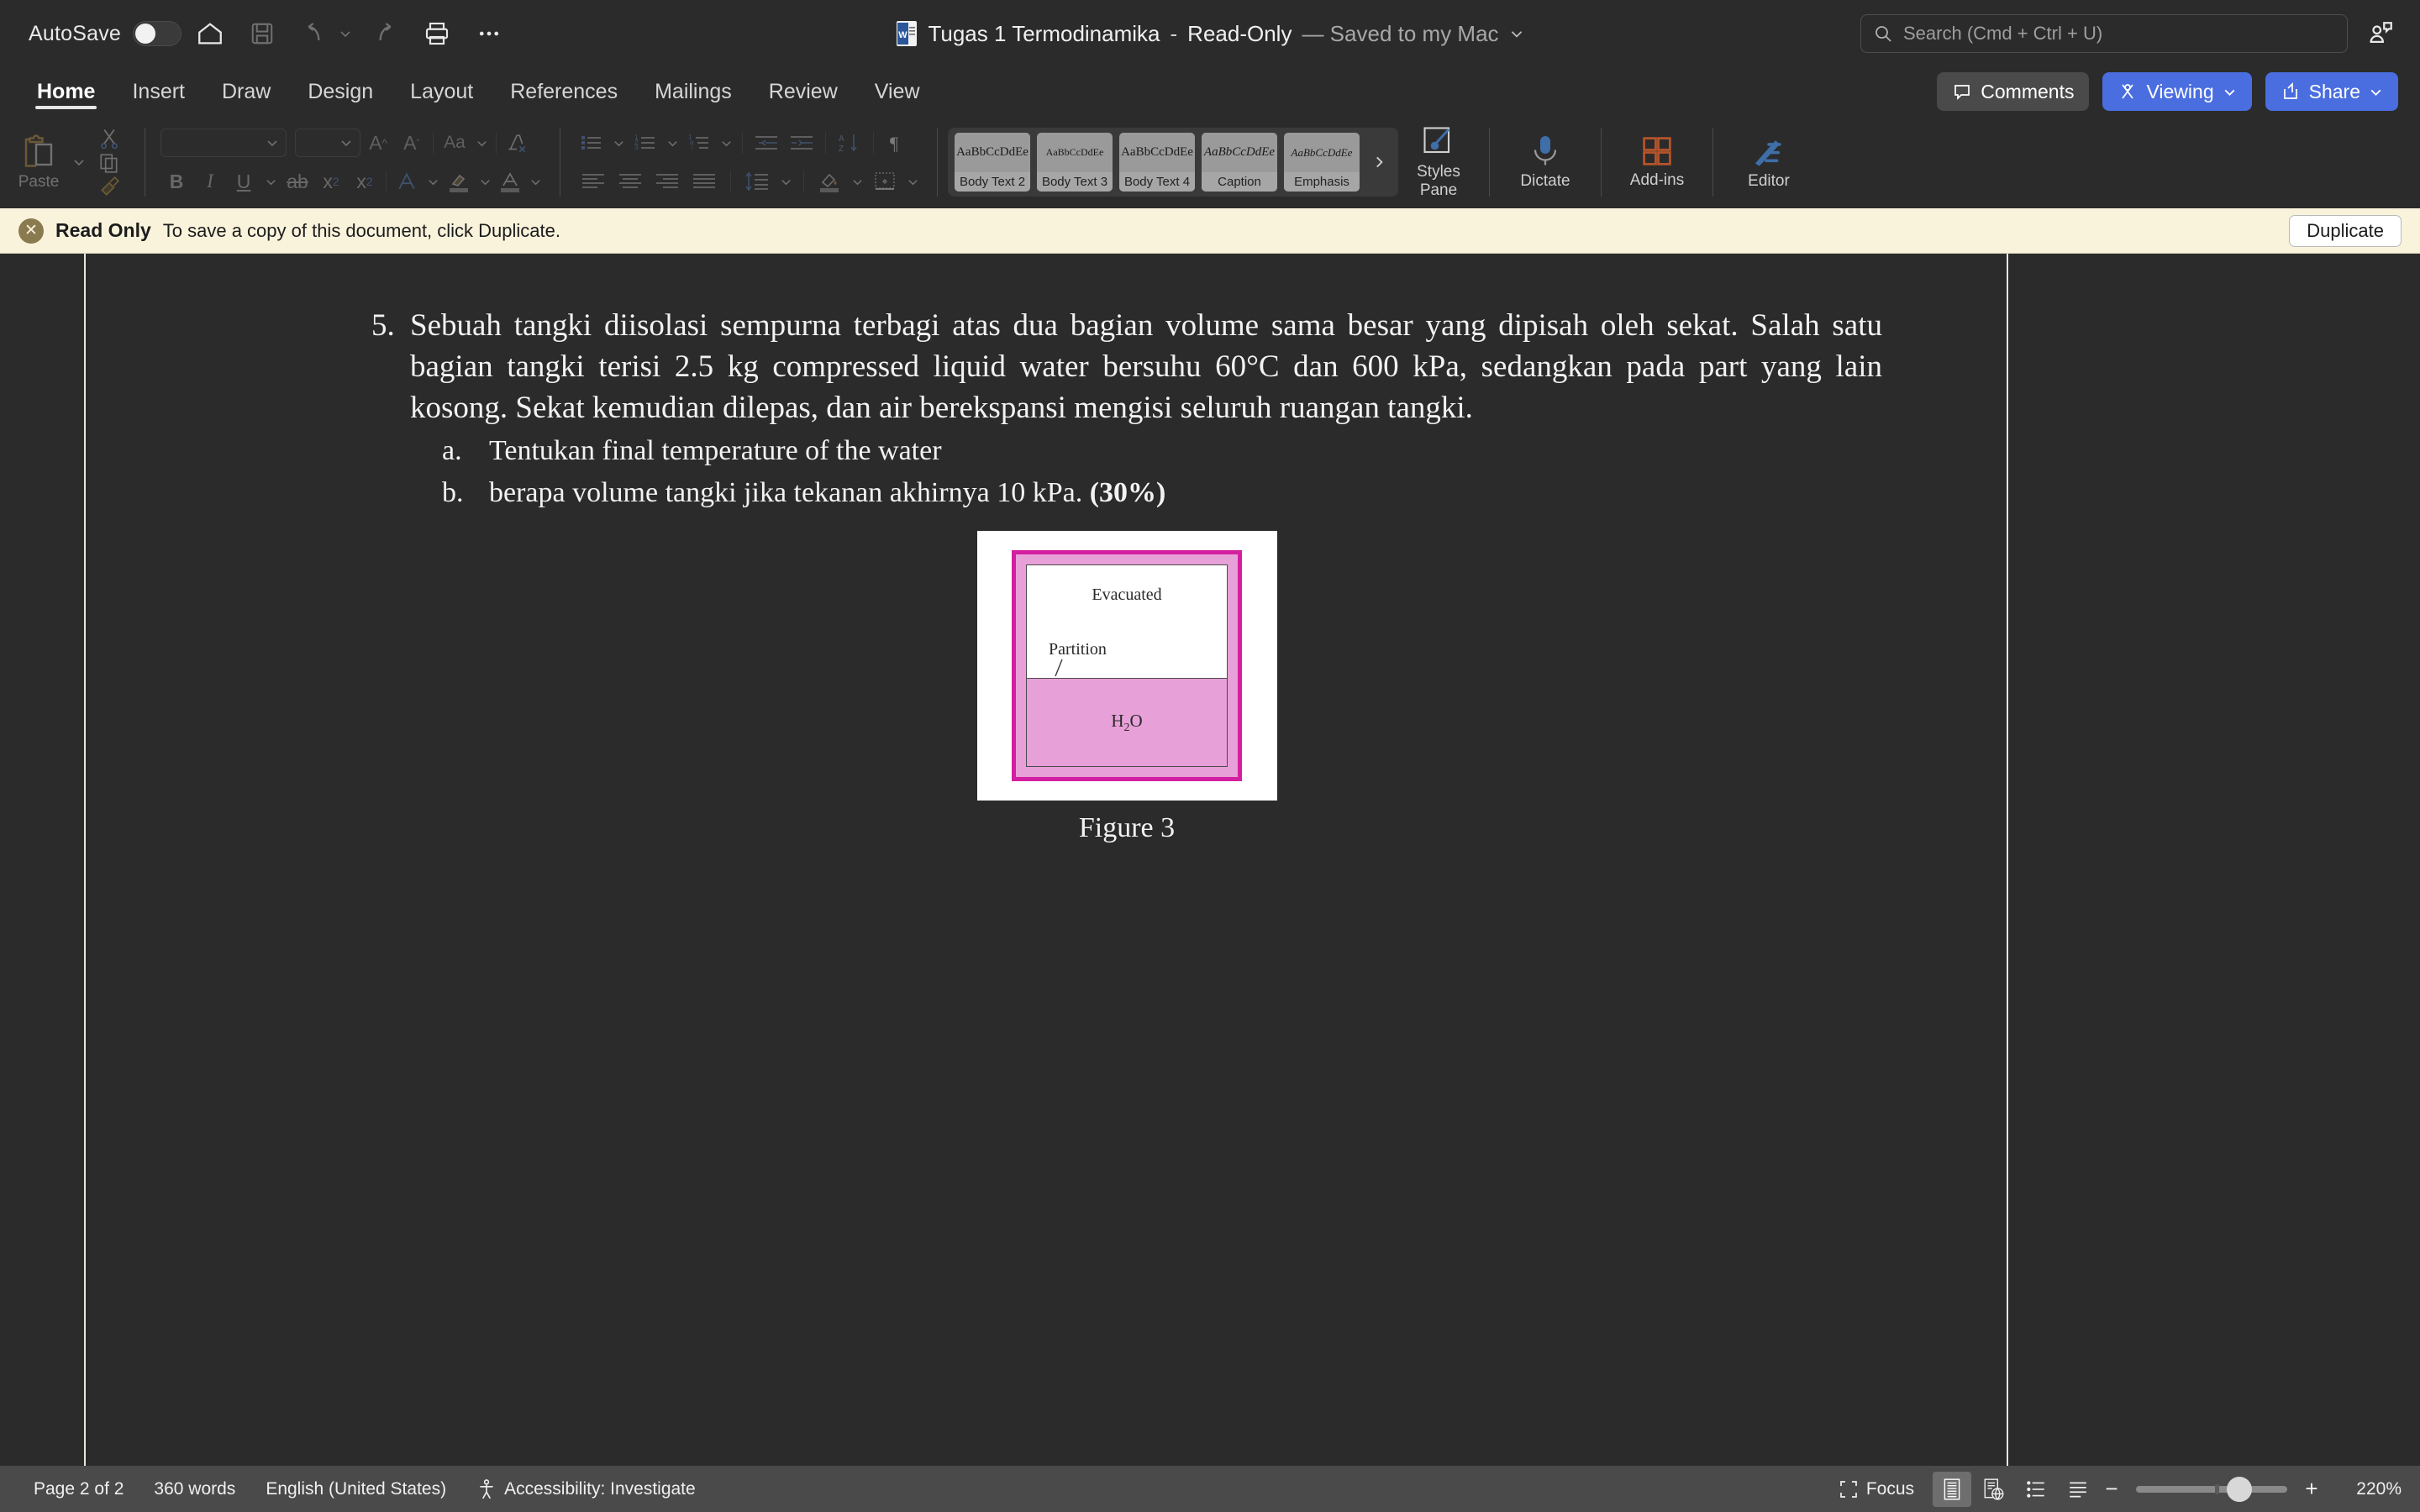 This screenshot has height=1512, width=2420. I want to click on paste-chevron-down-icon, so click(79, 162).